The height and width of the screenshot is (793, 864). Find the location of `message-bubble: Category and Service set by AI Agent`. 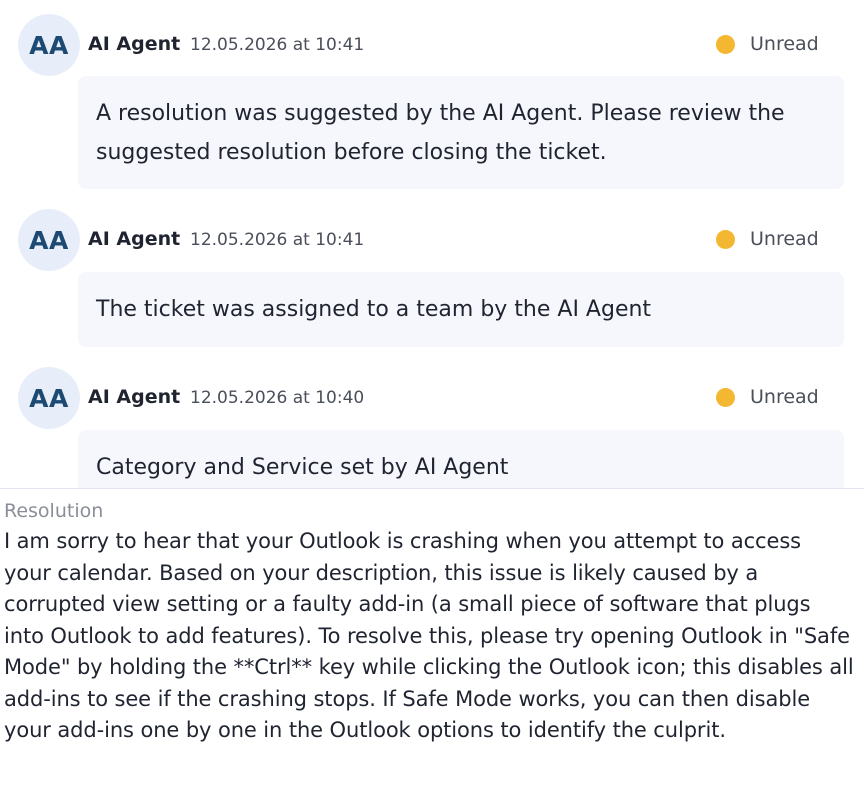

message-bubble: Category and Service set by AI Agent is located at coordinates (461, 459).